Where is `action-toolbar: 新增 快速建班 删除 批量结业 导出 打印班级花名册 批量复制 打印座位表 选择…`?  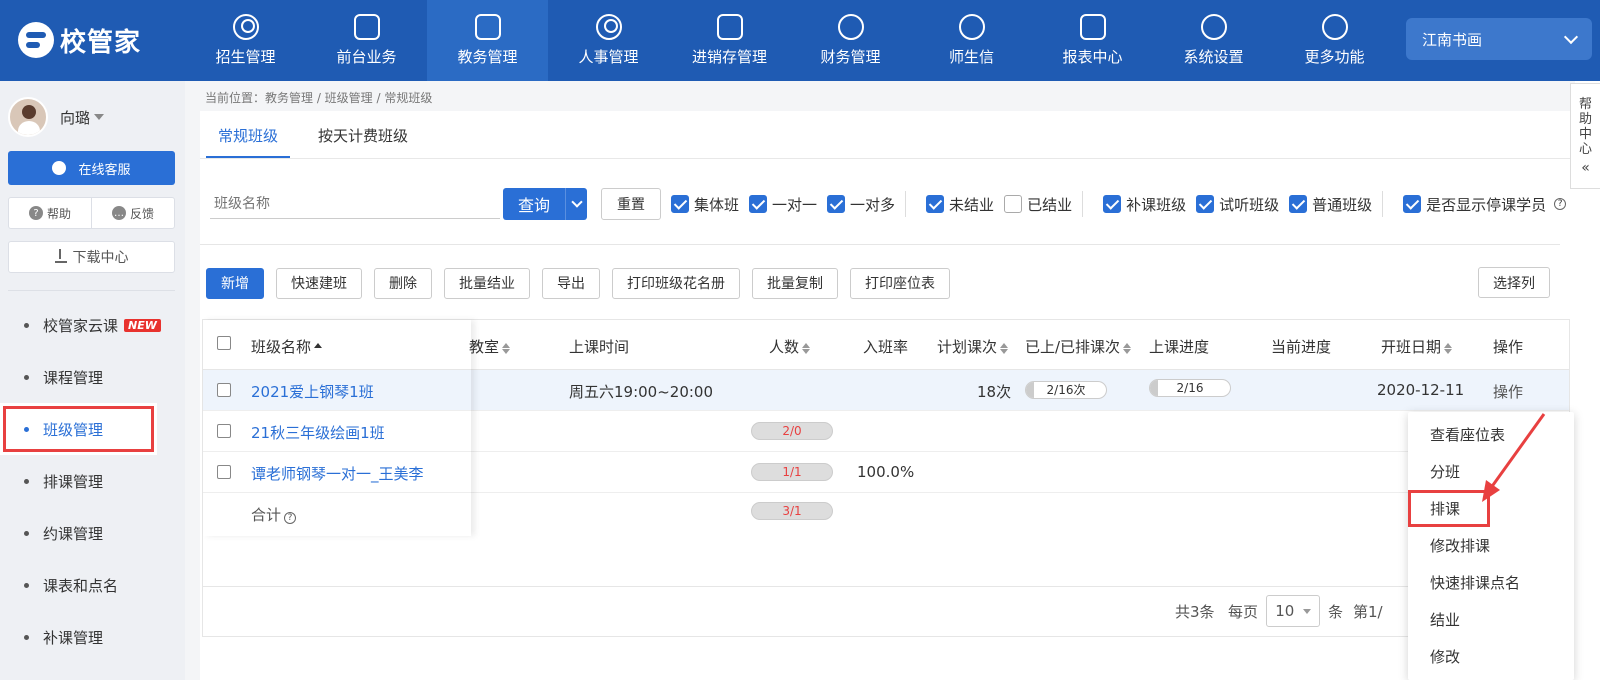
action-toolbar: 新增 快速建班 删除 批量结业 导出 打印班级花名册 批量复制 打印座位表 选择… is located at coordinates (881, 283).